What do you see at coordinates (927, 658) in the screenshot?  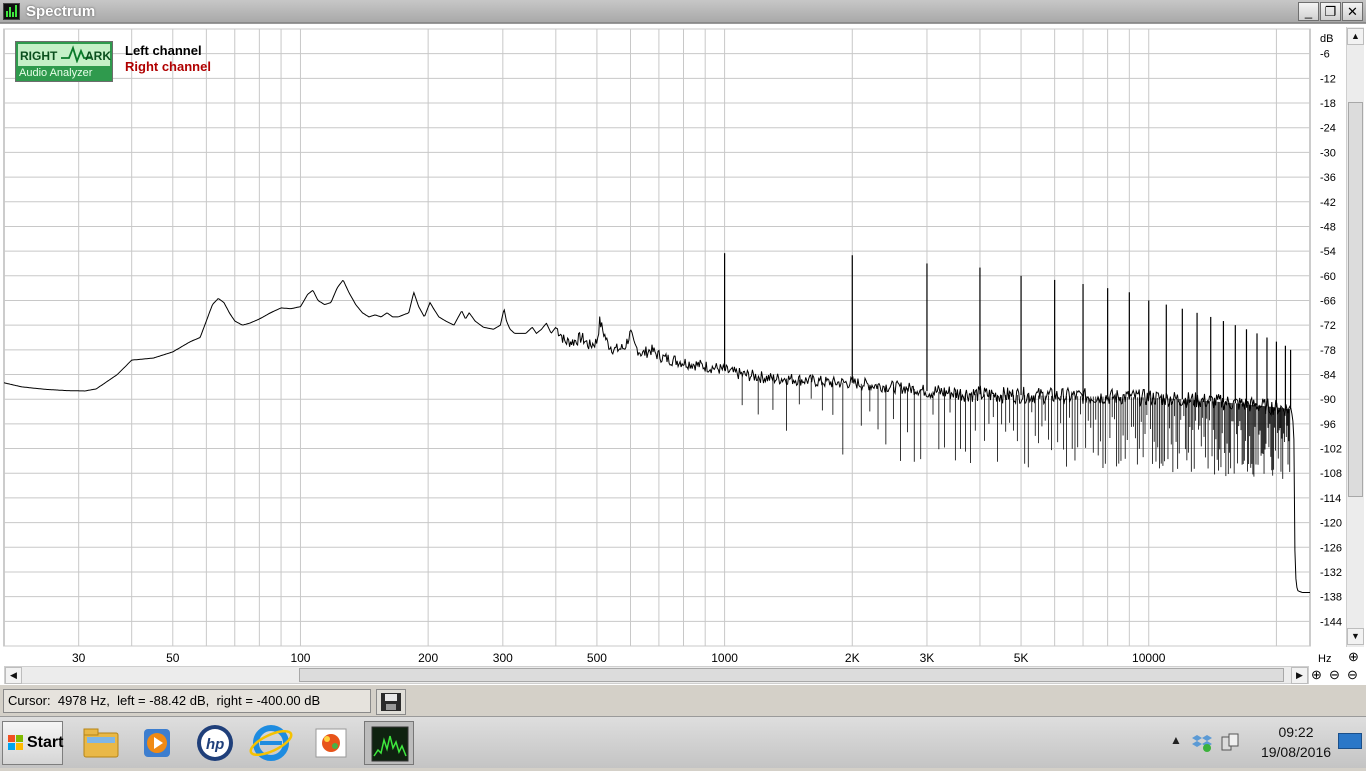 I see `x-tick-label: 3K` at bounding box center [927, 658].